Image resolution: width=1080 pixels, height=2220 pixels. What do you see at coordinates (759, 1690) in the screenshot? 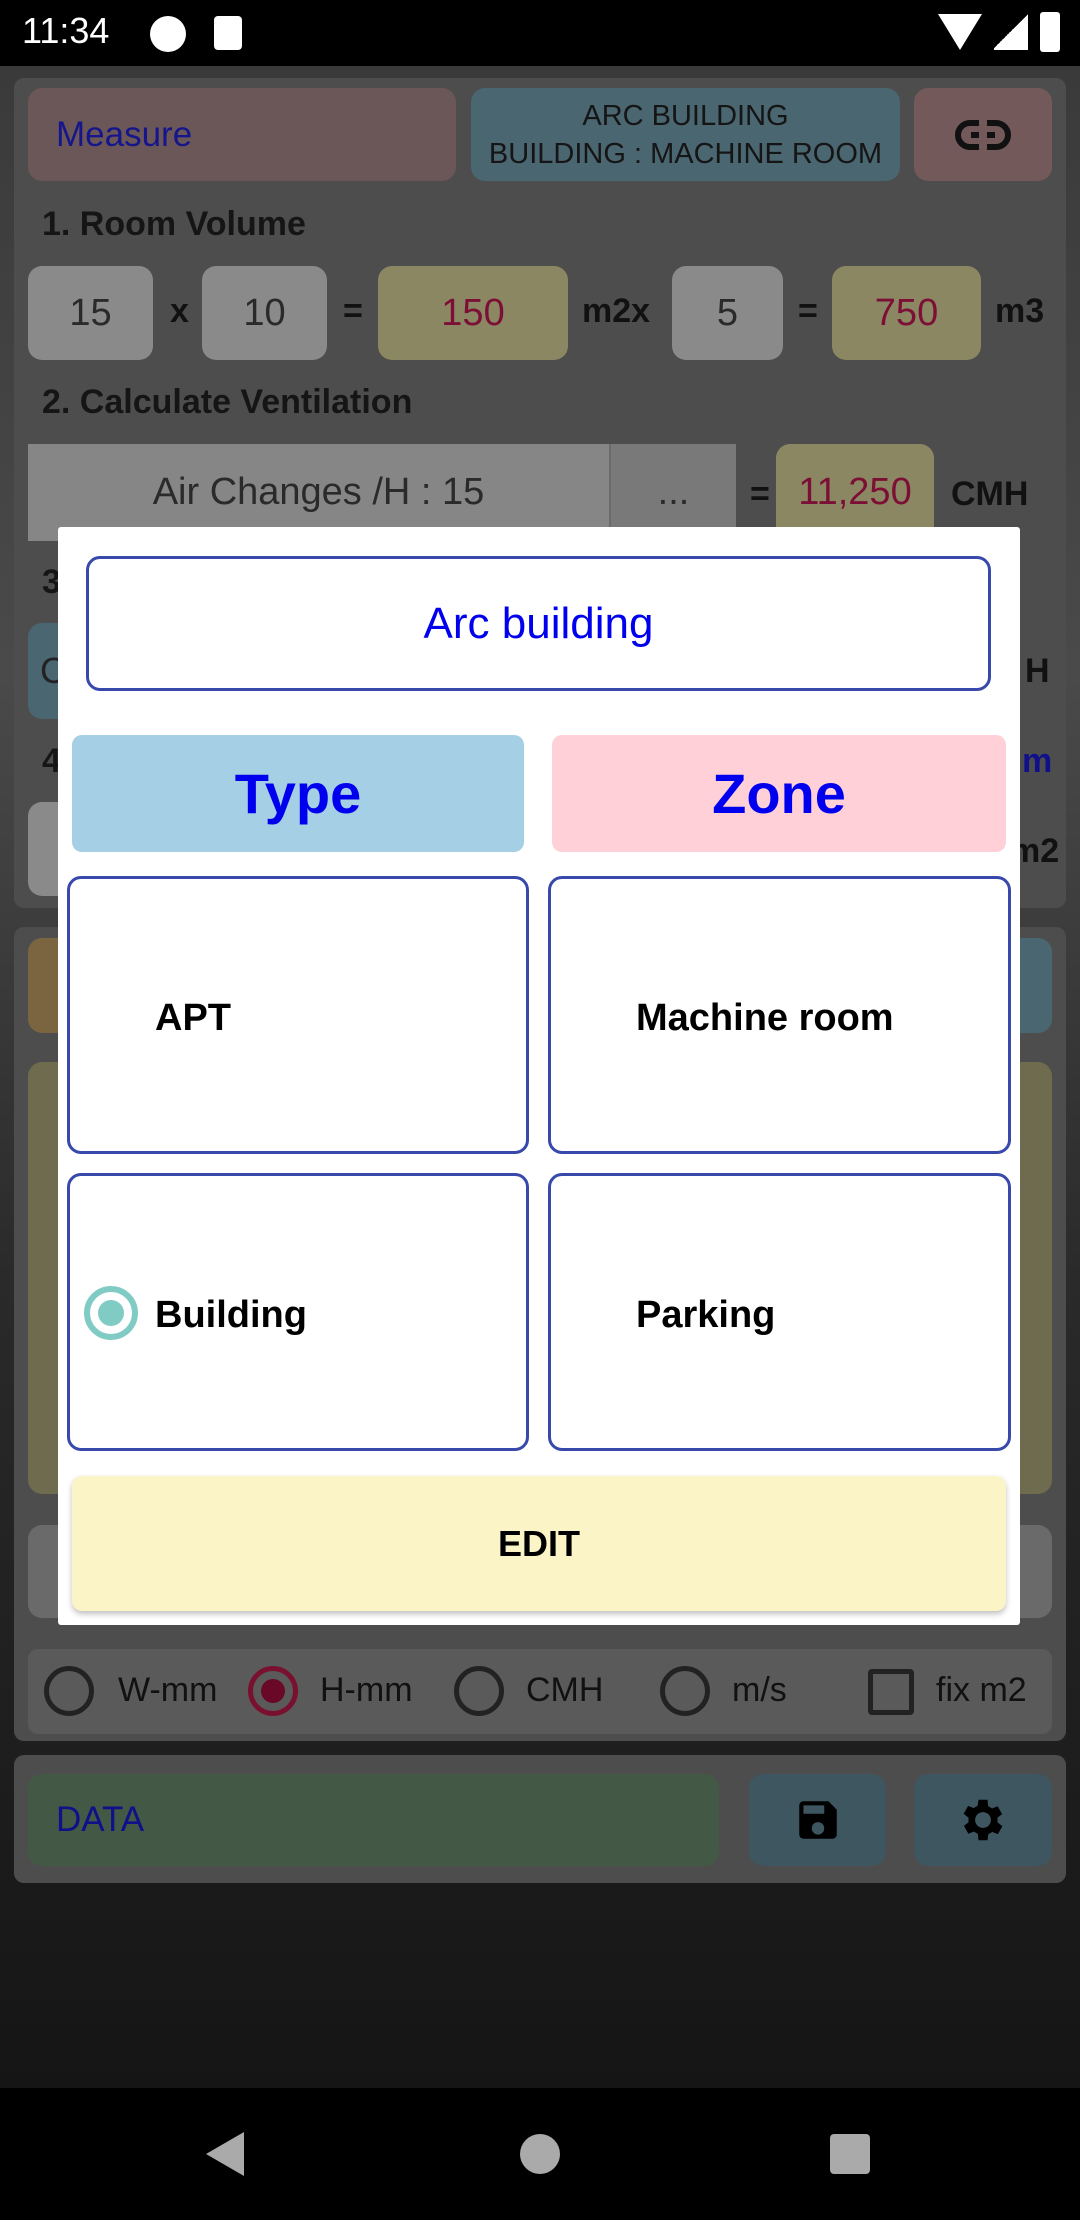
I see `radio-label: m/s` at bounding box center [759, 1690].